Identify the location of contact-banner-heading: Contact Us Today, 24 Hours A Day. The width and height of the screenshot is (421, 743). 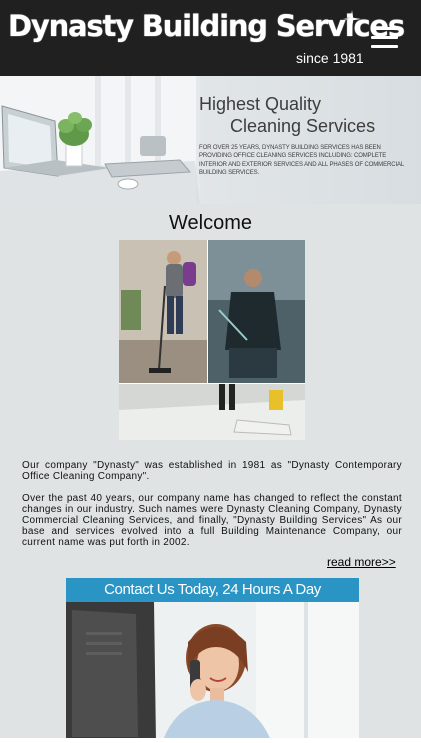
(212, 590).